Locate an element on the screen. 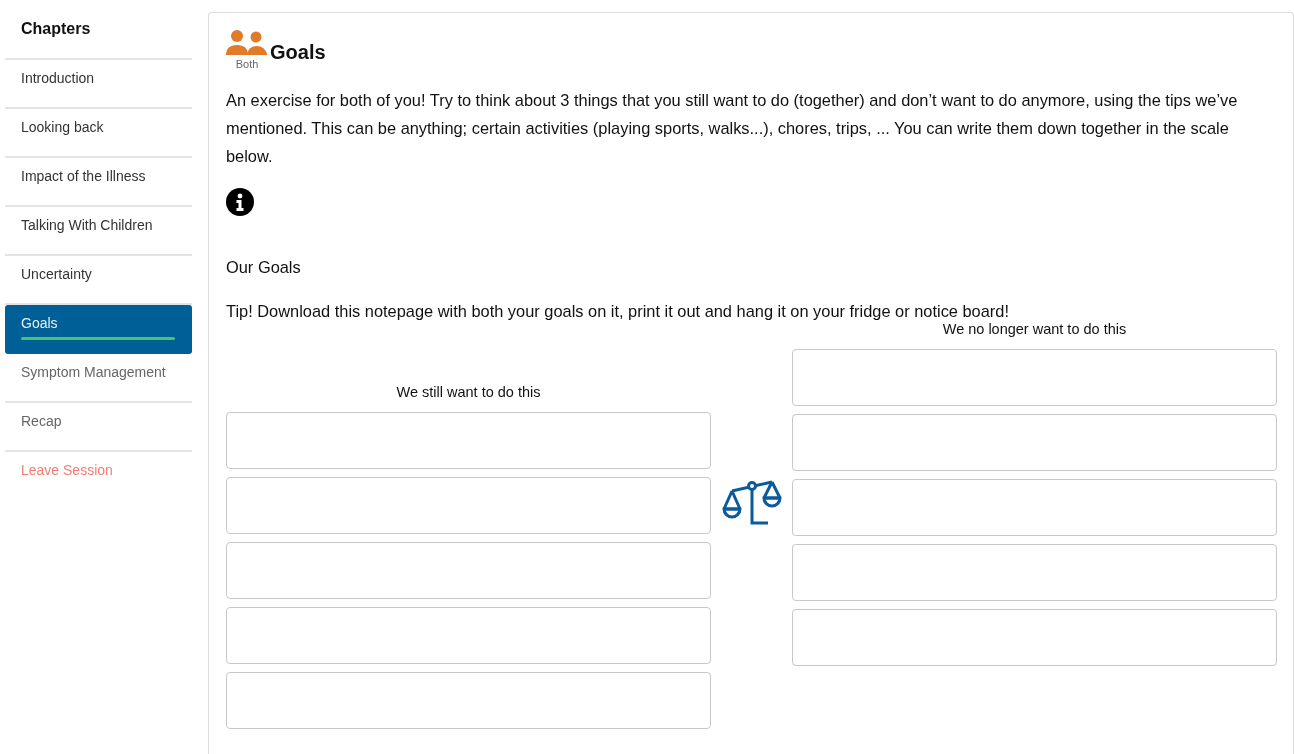  tip-text: Tip! Download this notepage with both your goals on it, print it out and hang it on your fridge or notice board! is located at coordinates (618, 311).